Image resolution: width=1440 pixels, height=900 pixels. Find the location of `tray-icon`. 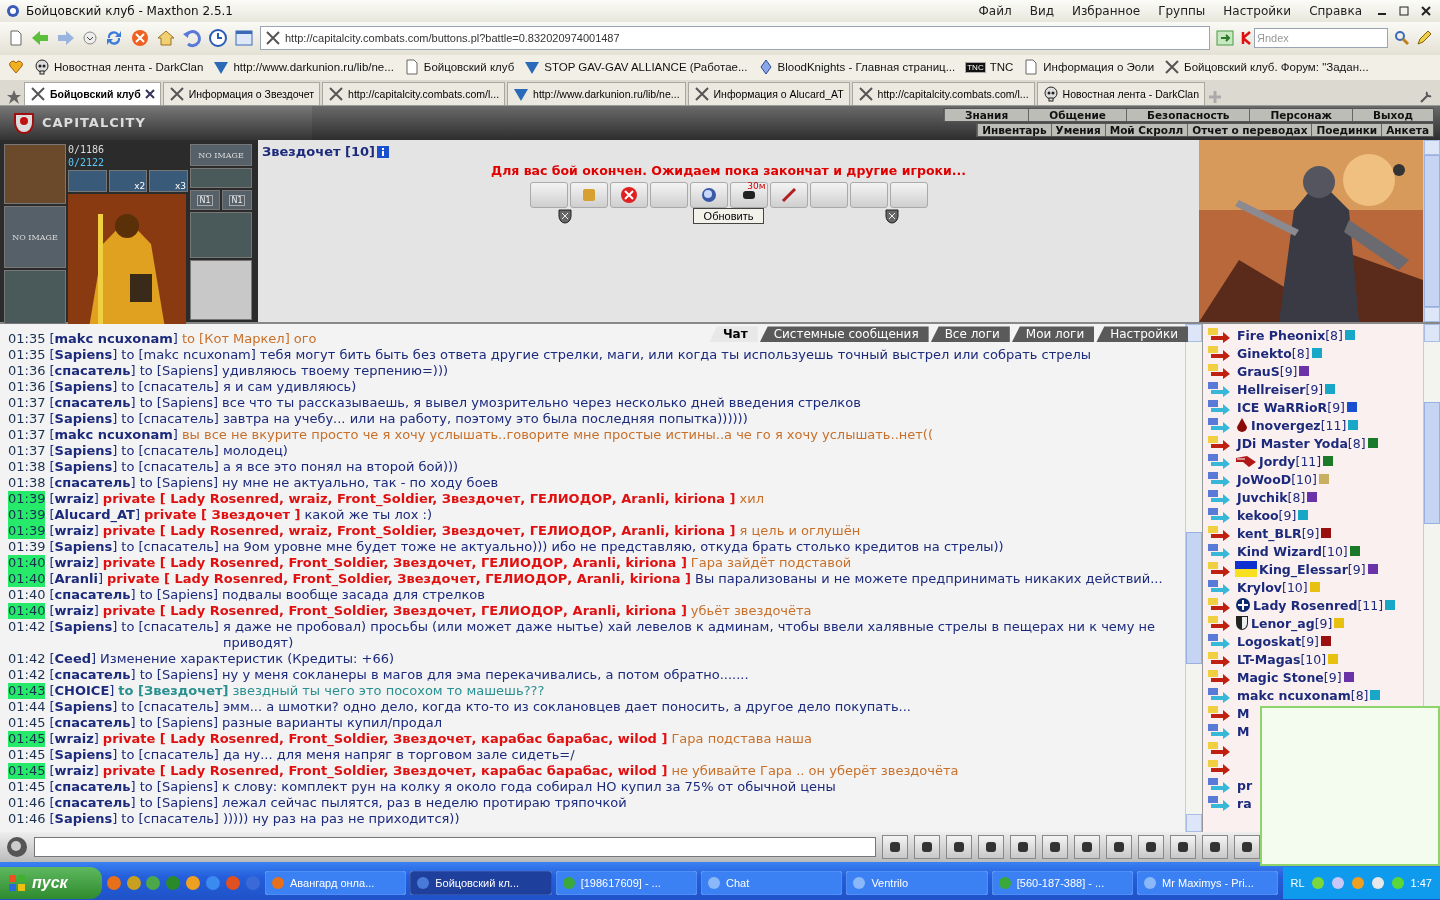

tray-icon is located at coordinates (1337, 883).